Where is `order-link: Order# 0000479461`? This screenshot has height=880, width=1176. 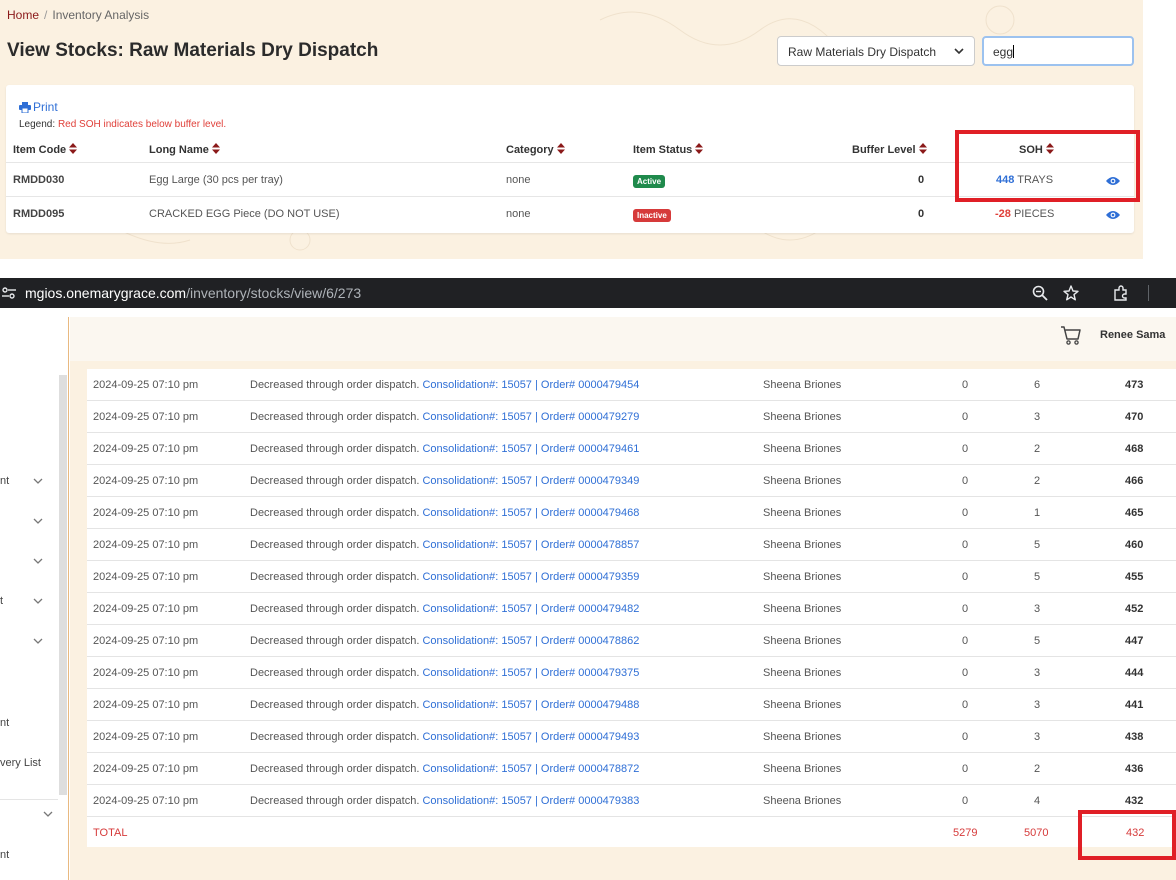
order-link: Order# 0000479461 is located at coordinates (590, 449).